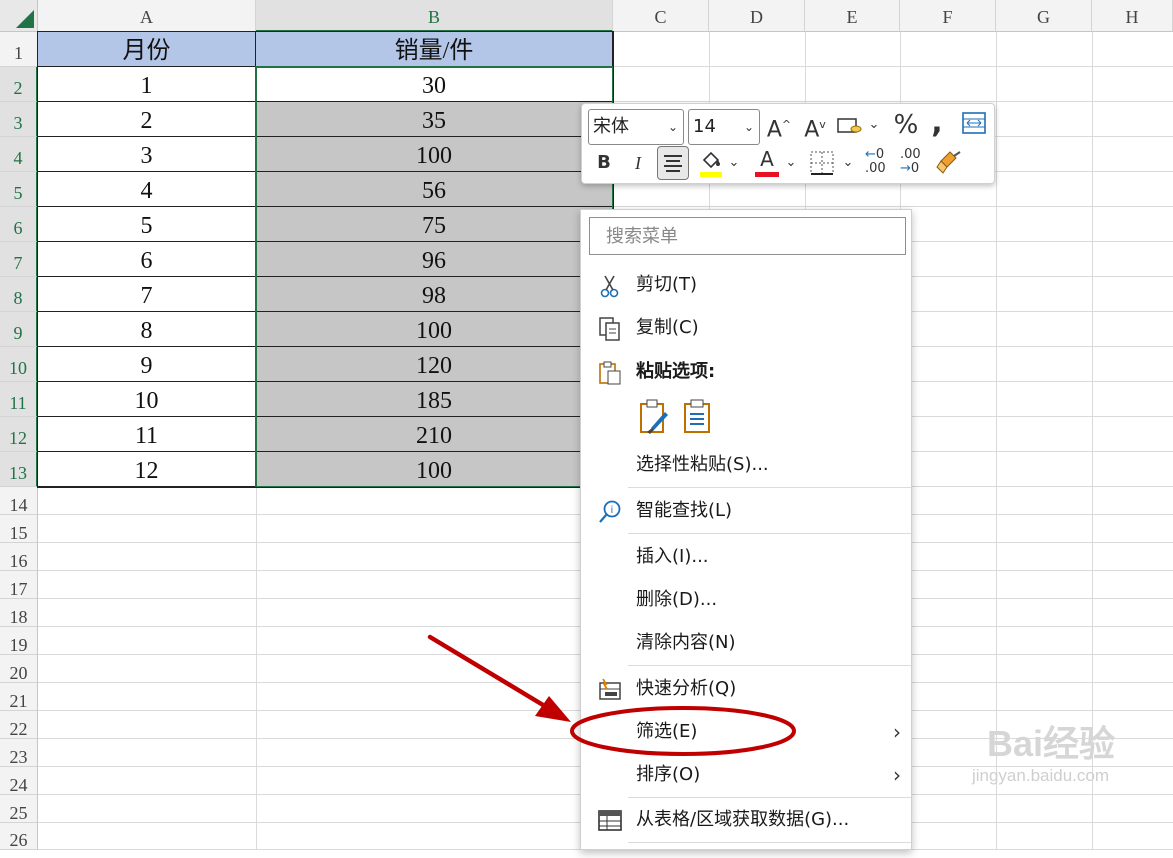  Describe the element at coordinates (434, 259) in the screenshot. I see `cell-sales: 96` at that location.